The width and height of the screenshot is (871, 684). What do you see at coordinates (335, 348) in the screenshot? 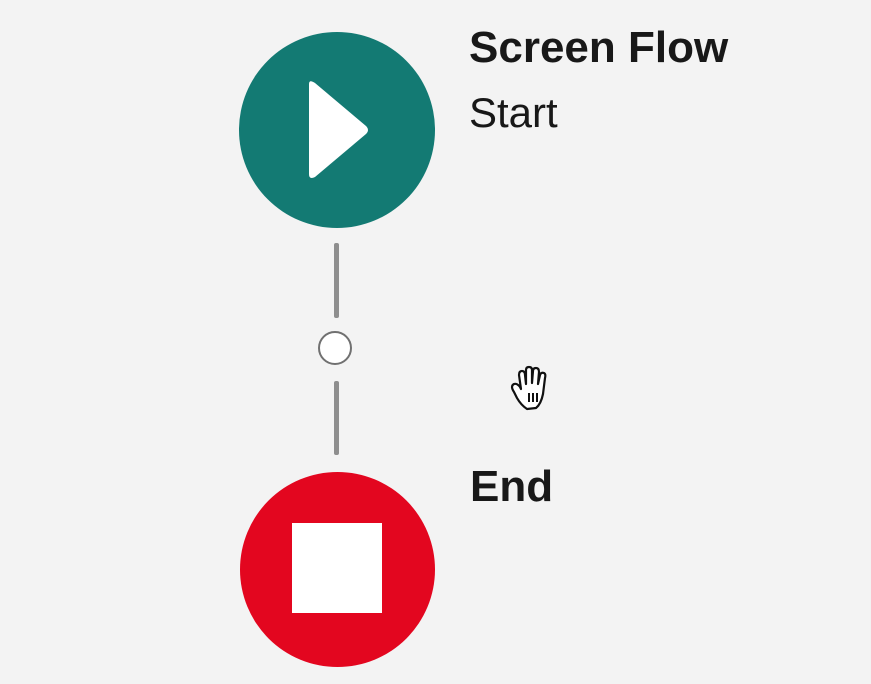
I see `add-element-button` at bounding box center [335, 348].